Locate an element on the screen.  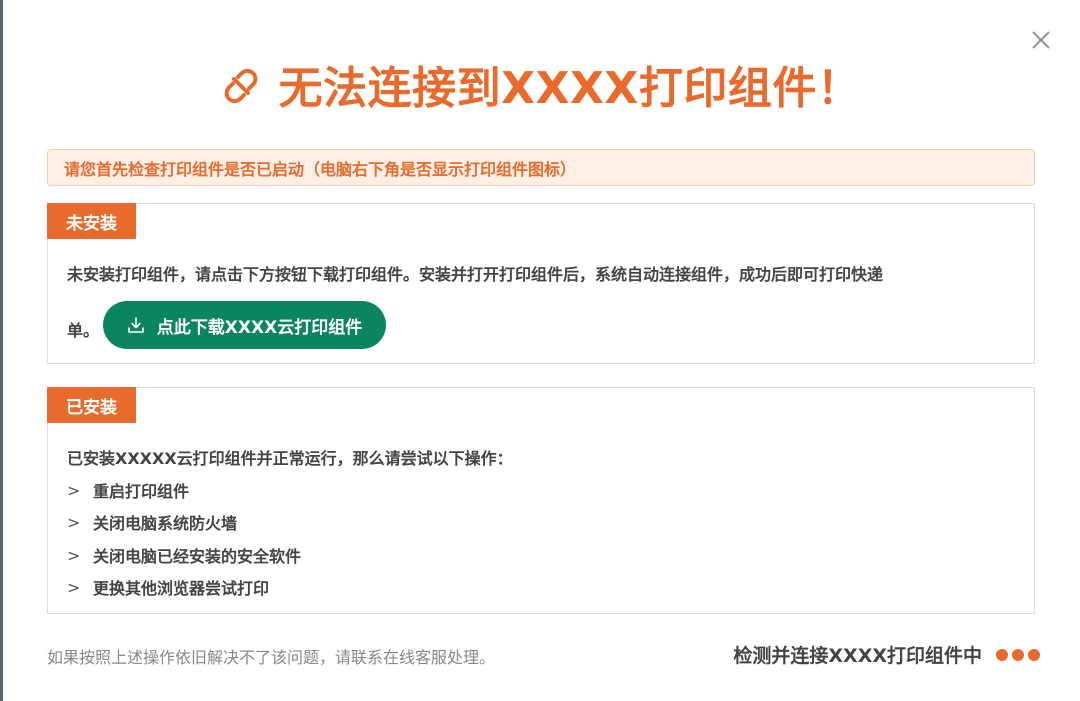
step-label: 关闭电脑已经安装的安全软件 is located at coordinates (197, 556).